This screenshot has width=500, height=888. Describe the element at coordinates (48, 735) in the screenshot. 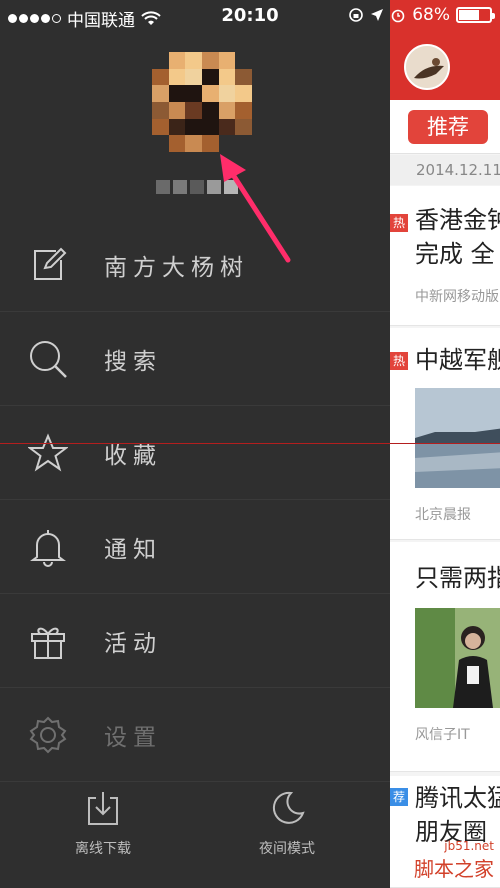

I see `gear-icon` at that location.